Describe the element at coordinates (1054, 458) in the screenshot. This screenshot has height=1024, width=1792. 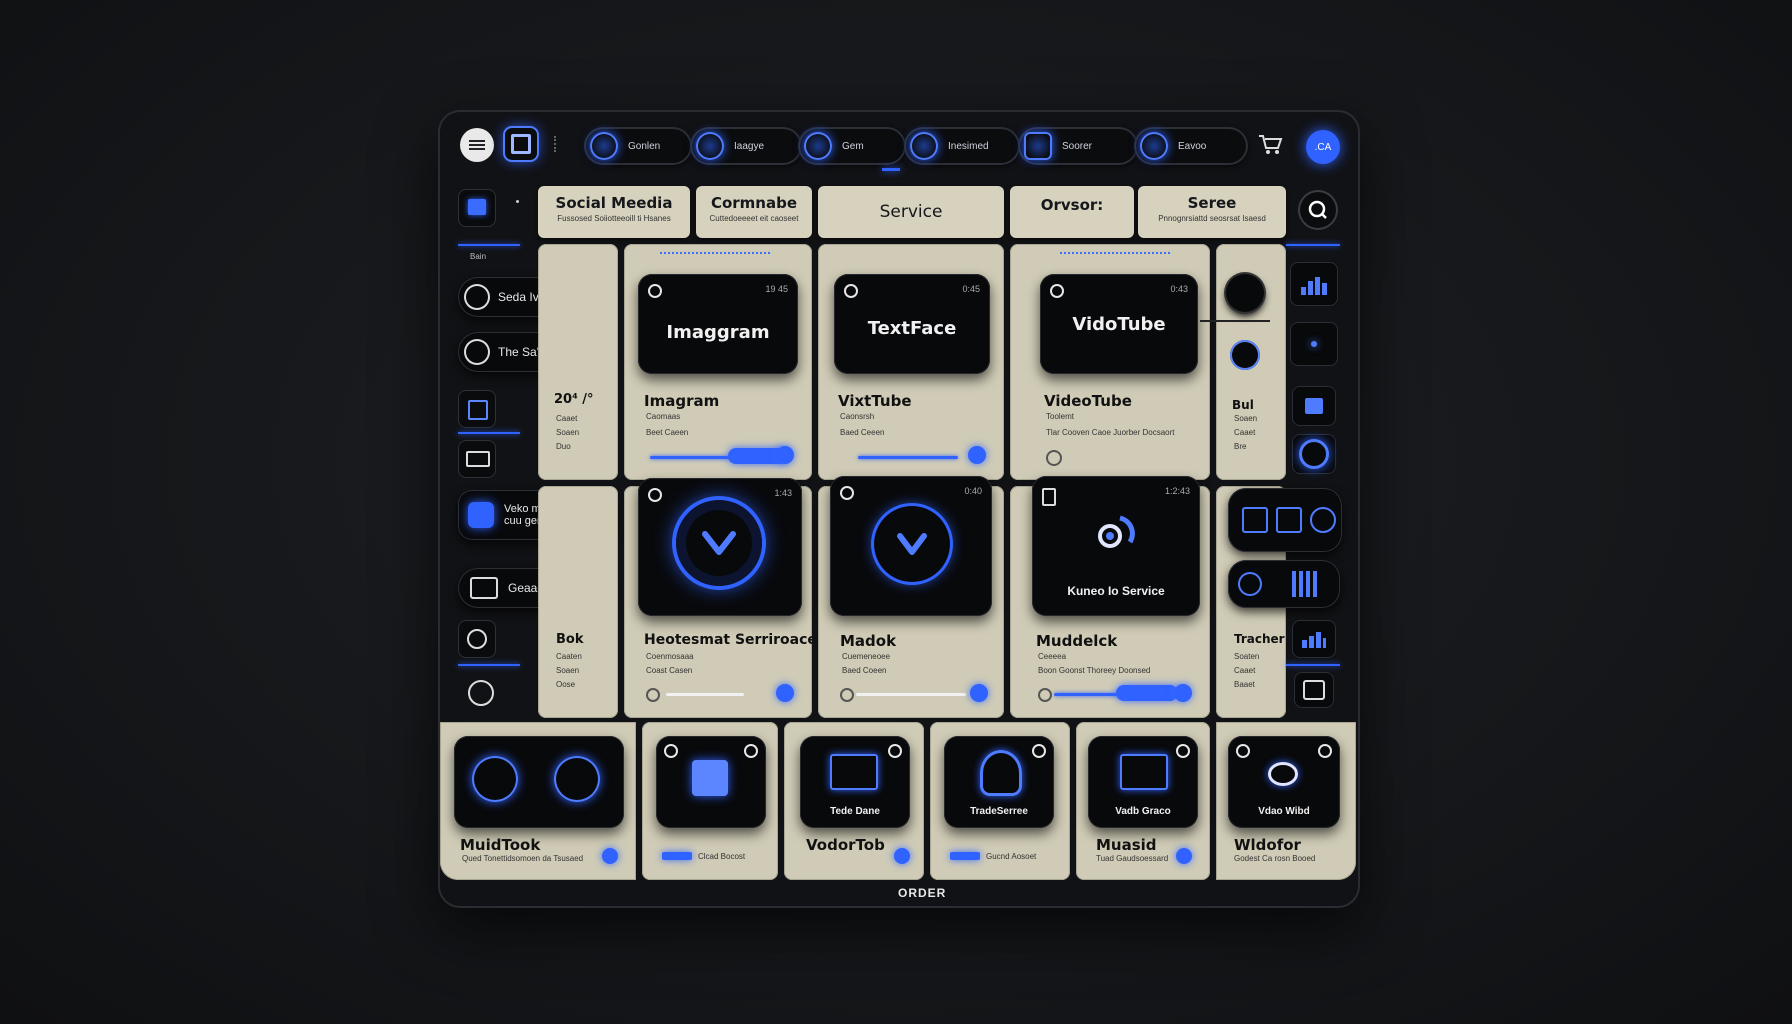
I see `eye-icon` at that location.